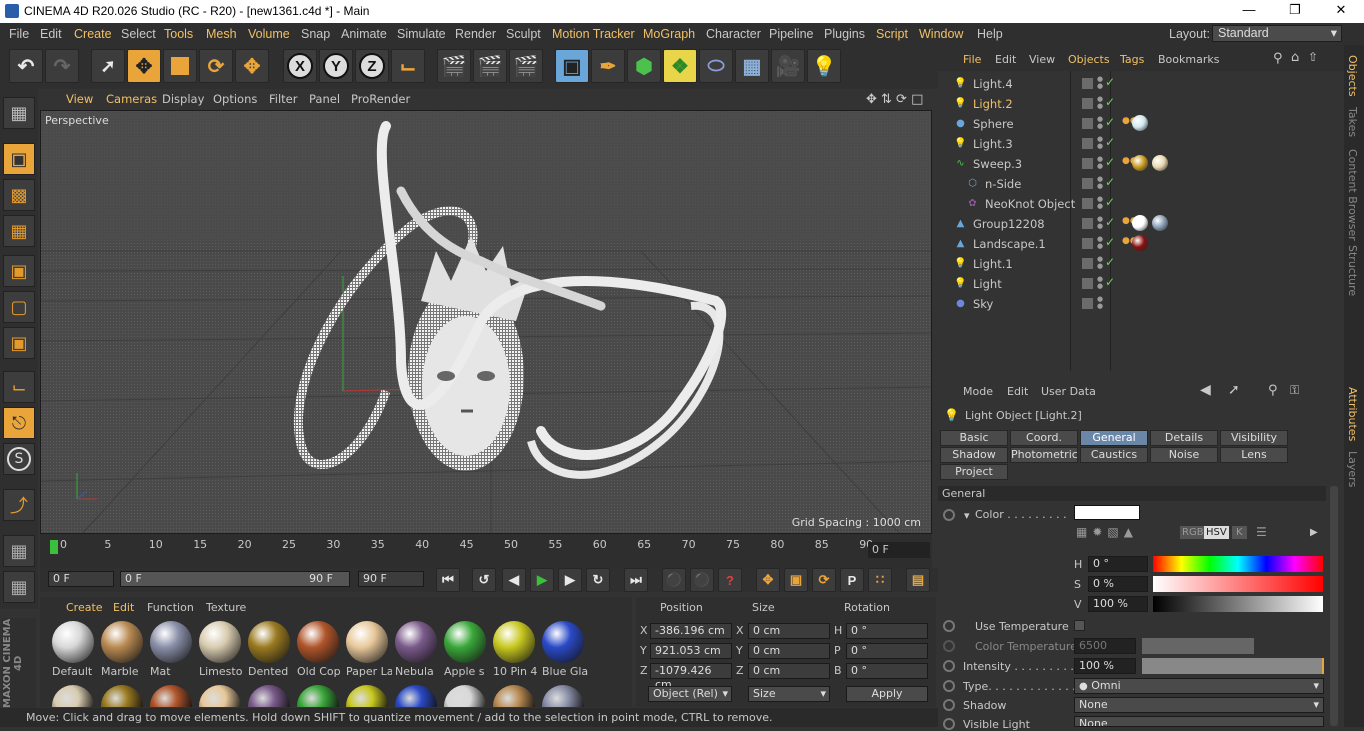 This screenshot has width=1364, height=731. I want to click on previous-frame-button: ◀, so click(514, 580).